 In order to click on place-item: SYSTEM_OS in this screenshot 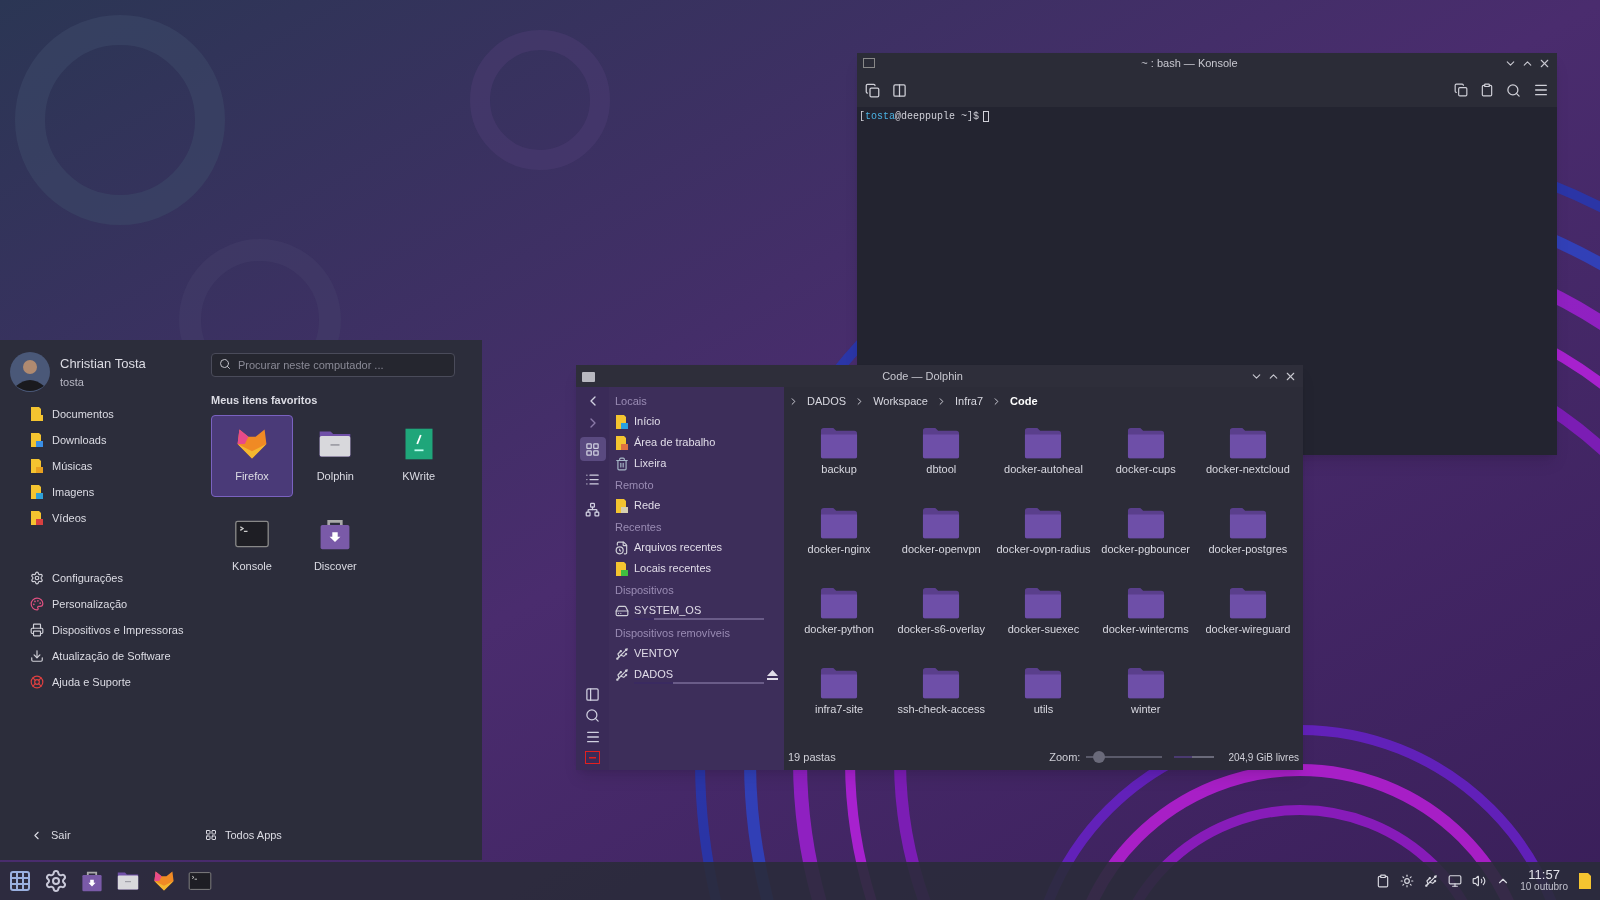, I will do `click(696, 610)`.